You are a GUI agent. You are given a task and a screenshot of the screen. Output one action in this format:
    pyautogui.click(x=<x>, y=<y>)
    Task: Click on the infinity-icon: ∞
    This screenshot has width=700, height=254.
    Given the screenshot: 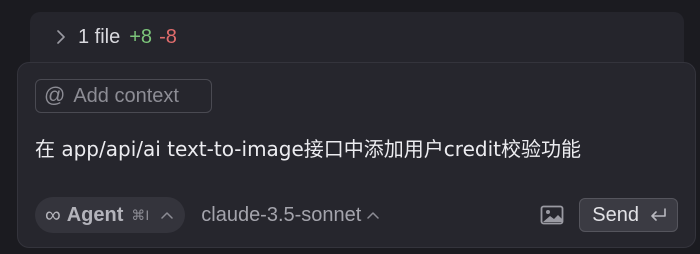 What is the action you would take?
    pyautogui.click(x=53, y=214)
    